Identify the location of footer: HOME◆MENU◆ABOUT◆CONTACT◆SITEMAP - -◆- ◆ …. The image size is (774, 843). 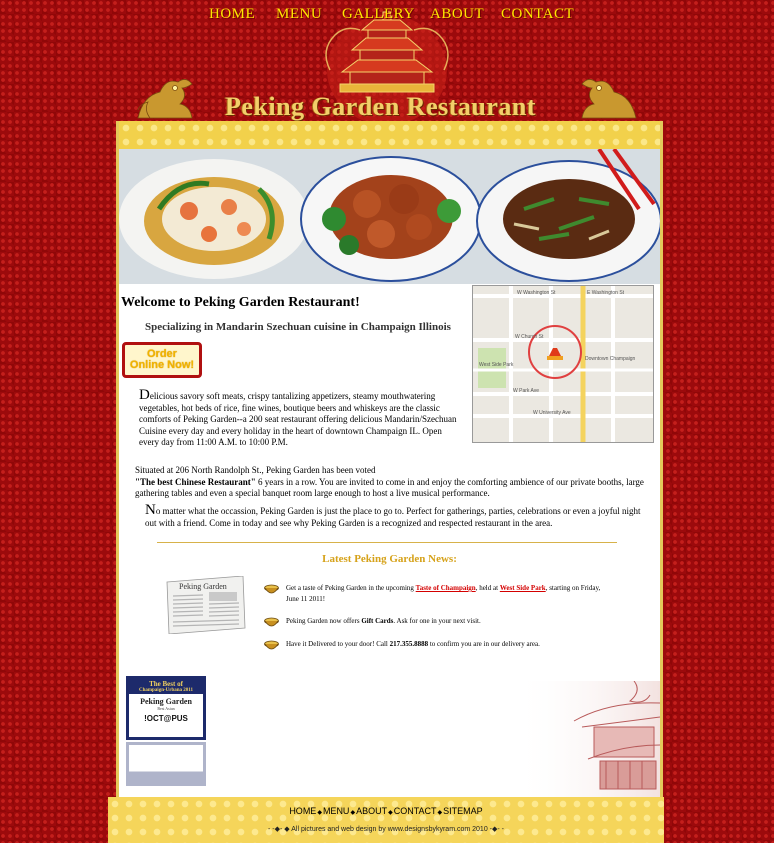
(386, 820).